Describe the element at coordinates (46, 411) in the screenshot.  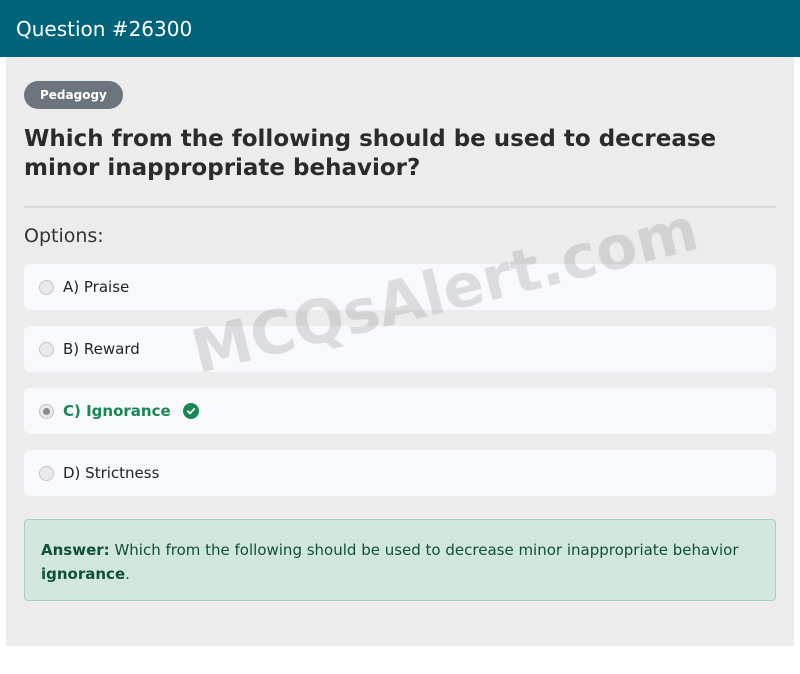
I see `radio-button-selected` at that location.